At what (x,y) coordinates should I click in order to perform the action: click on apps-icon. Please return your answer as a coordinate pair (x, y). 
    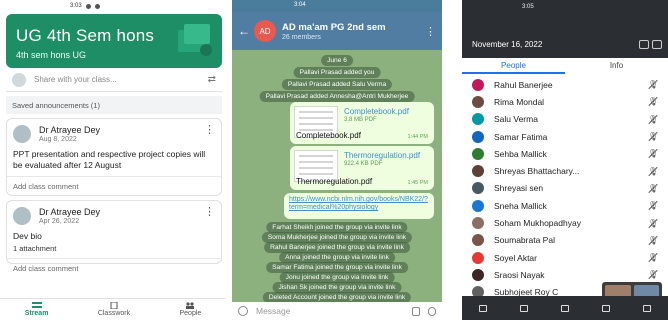
    Looking at the image, I should click on (606, 308).